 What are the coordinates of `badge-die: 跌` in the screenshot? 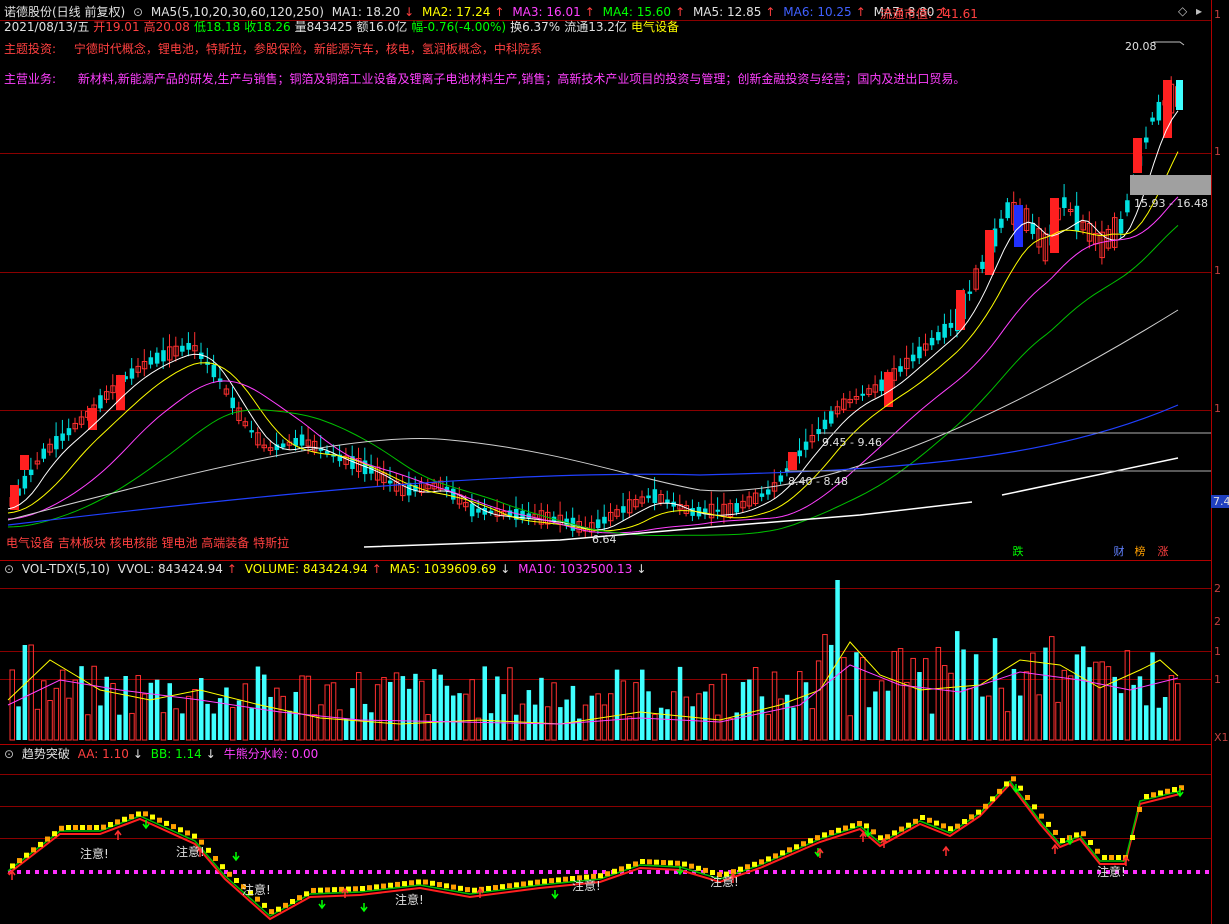 It's located at (1018, 551).